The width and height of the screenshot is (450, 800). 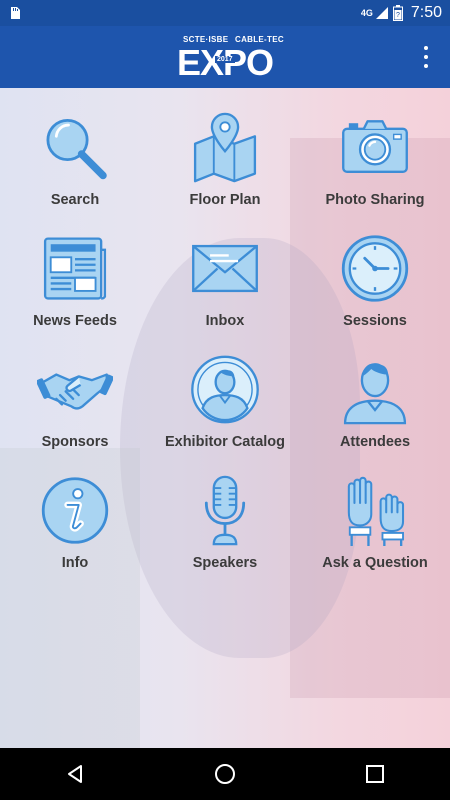 I want to click on newspaper-icon, so click(x=75, y=268).